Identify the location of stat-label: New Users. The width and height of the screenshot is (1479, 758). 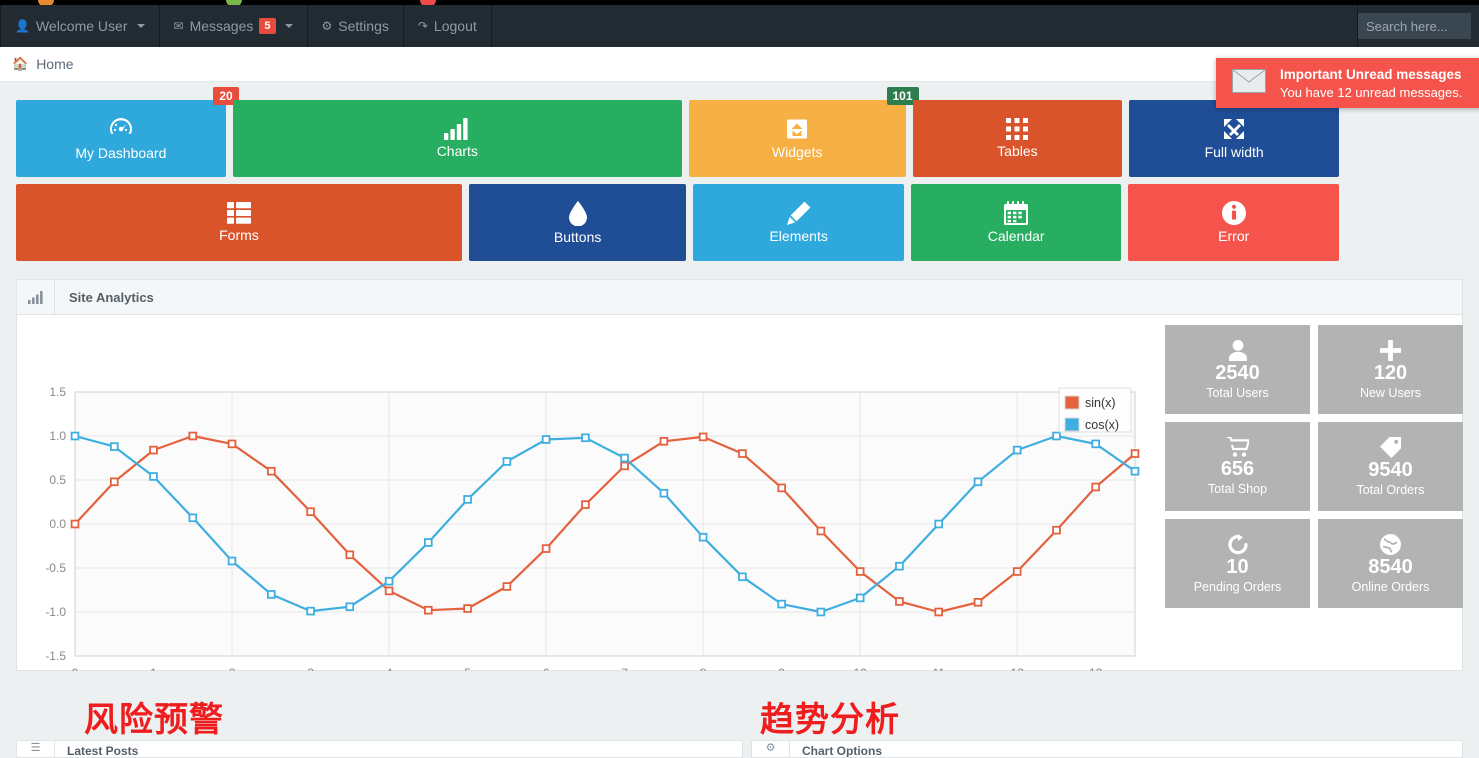
(1390, 392).